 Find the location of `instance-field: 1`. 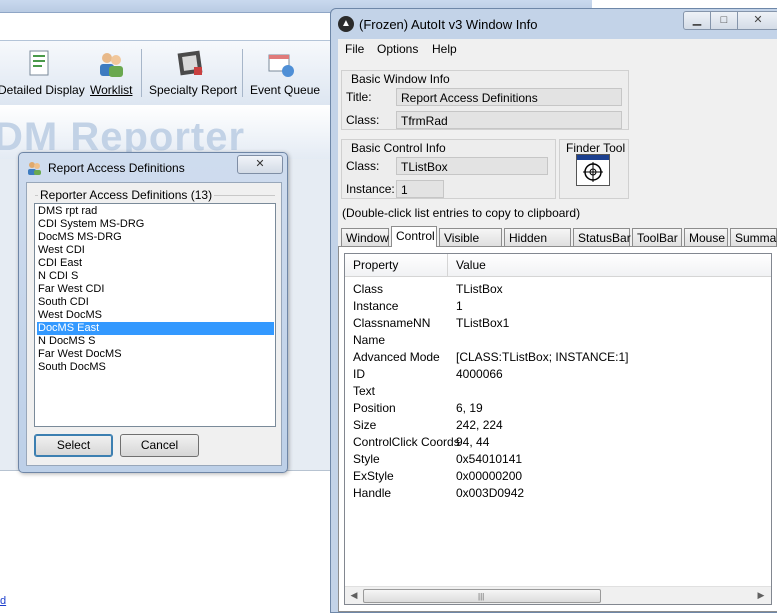

instance-field: 1 is located at coordinates (420, 189).